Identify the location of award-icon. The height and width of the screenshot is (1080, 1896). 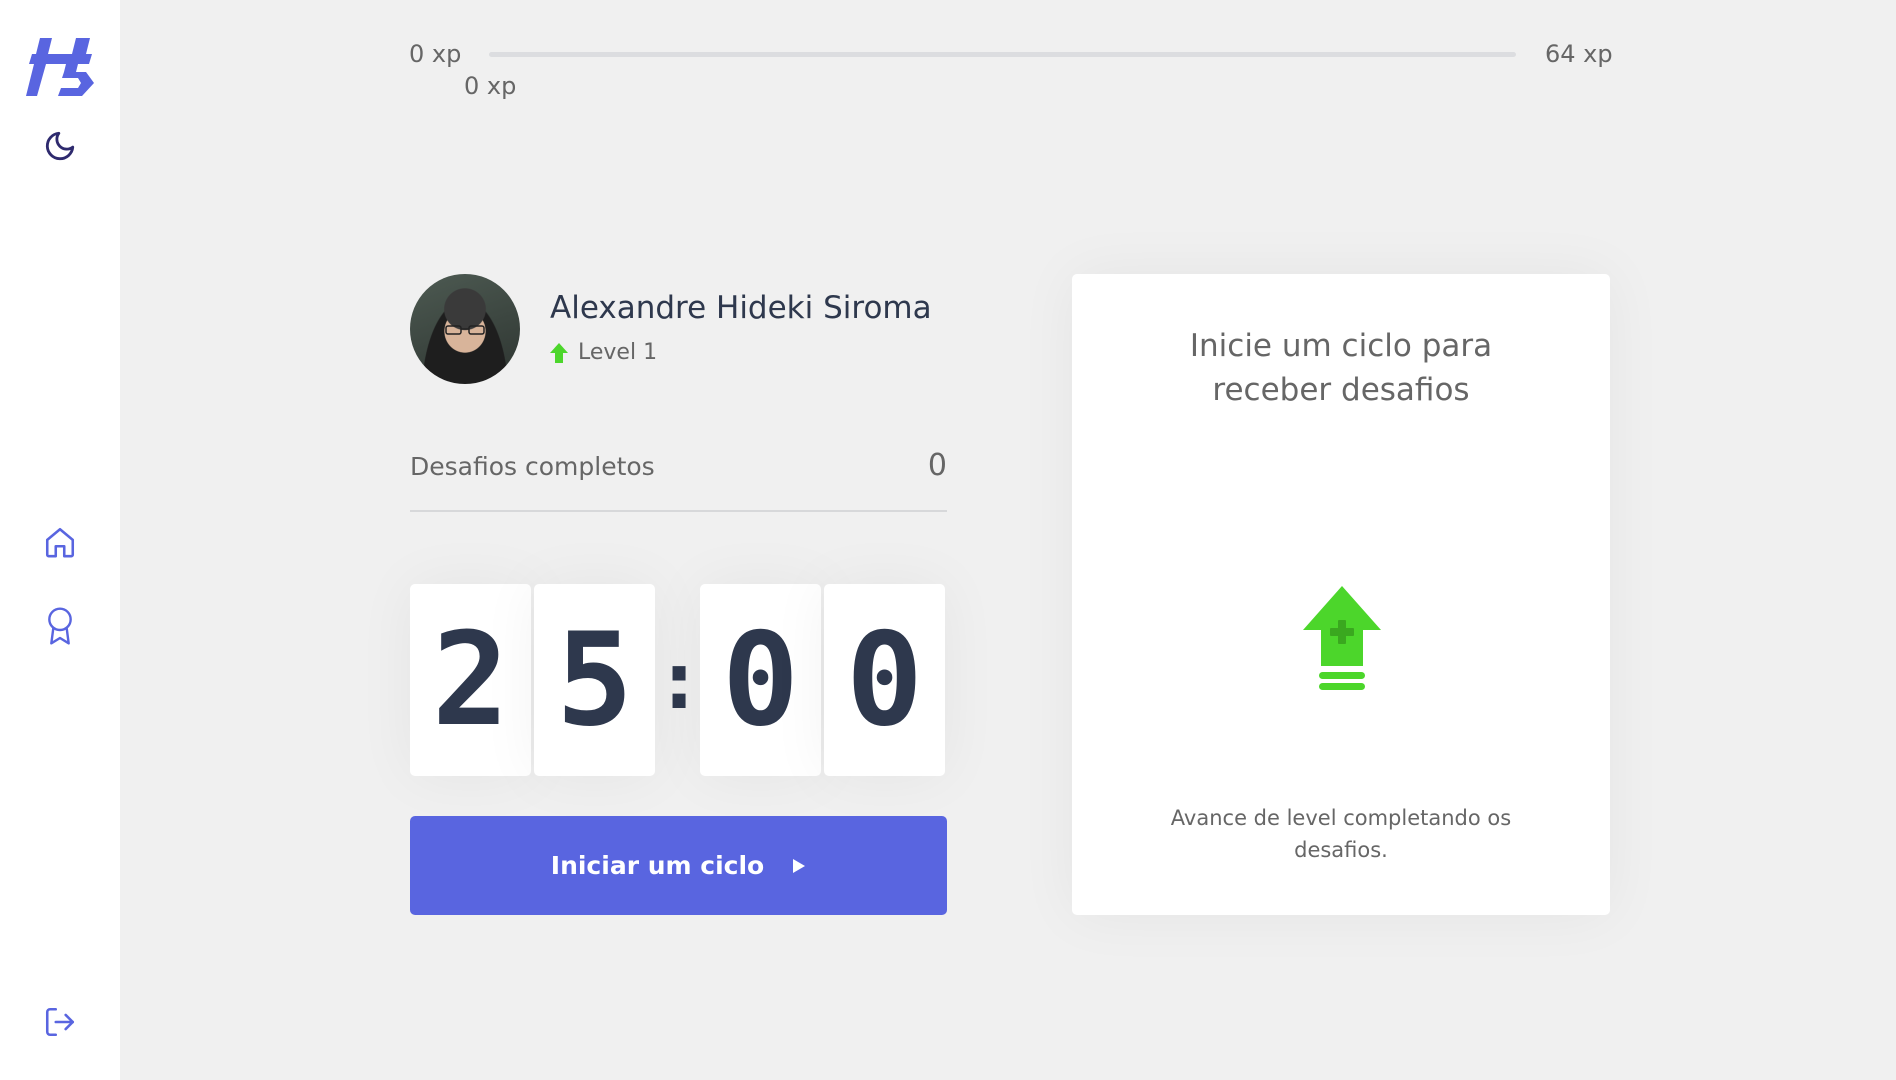
(60, 626).